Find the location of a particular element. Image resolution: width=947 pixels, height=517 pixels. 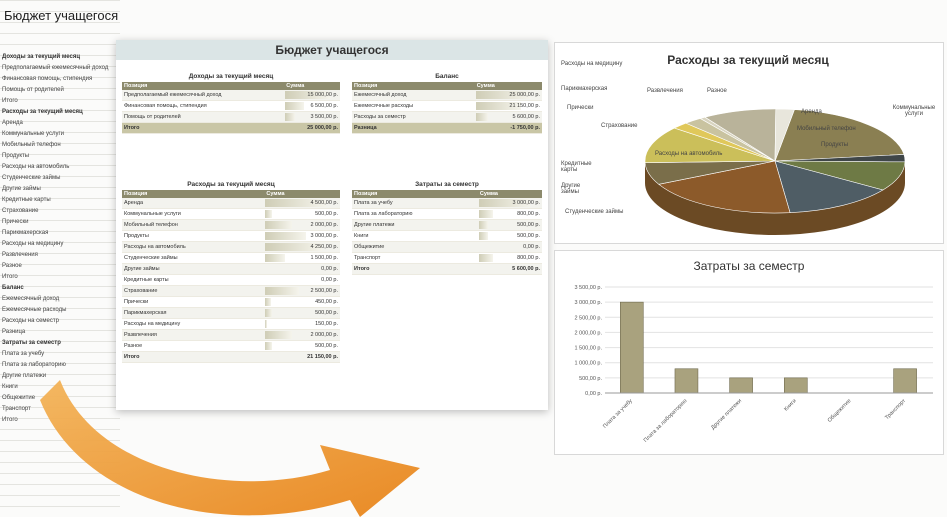

amount-value: 450,00 р. is located at coordinates (326, 302).